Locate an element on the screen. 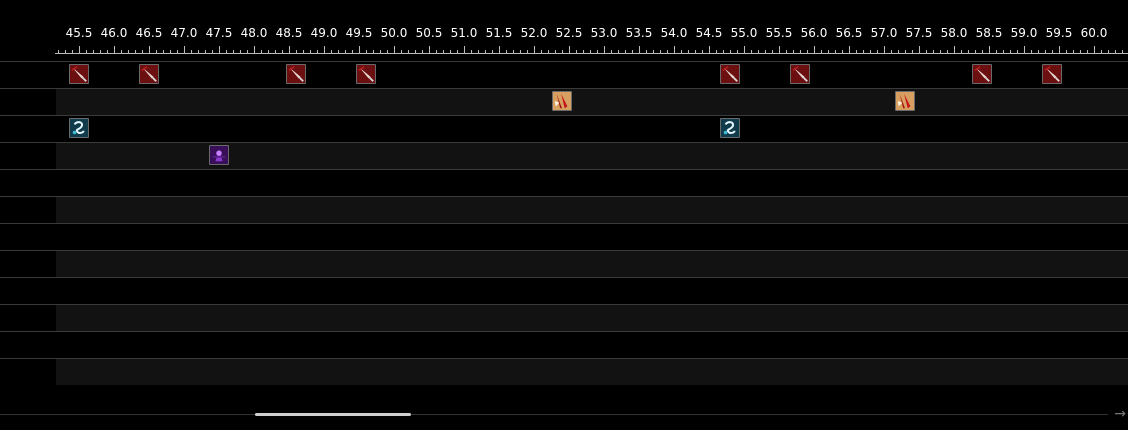 Image resolution: width=1128 pixels, height=430 pixels. ruler-tick-label: 56.0 is located at coordinates (814, 33).